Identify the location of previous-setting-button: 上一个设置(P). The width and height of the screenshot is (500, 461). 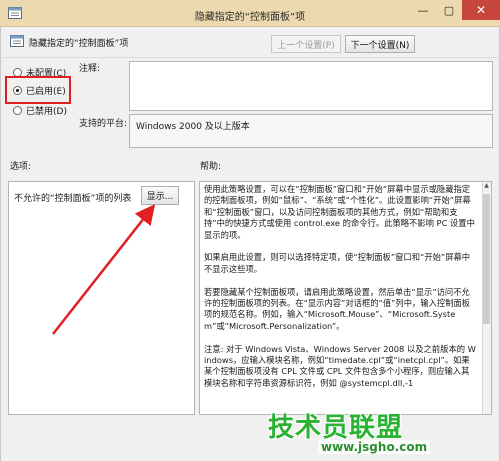
(306, 44).